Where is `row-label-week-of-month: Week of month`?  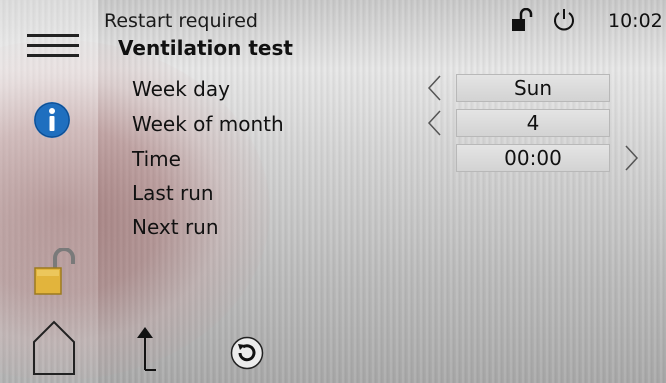 row-label-week-of-month: Week of month is located at coordinates (208, 124).